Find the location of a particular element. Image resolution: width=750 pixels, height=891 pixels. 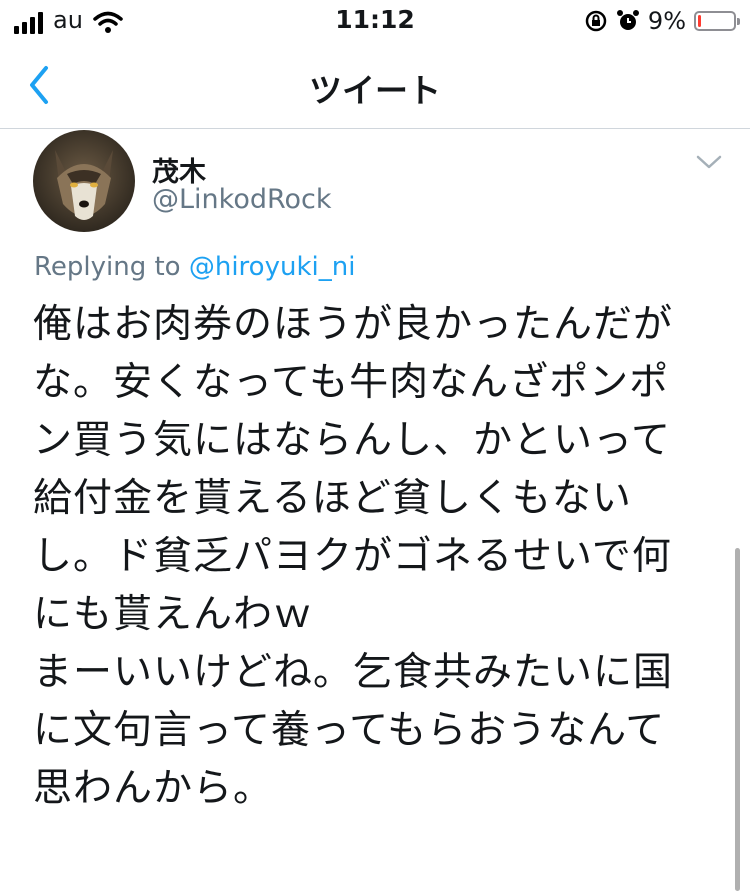

status-right: 9% is located at coordinates (662, 21).